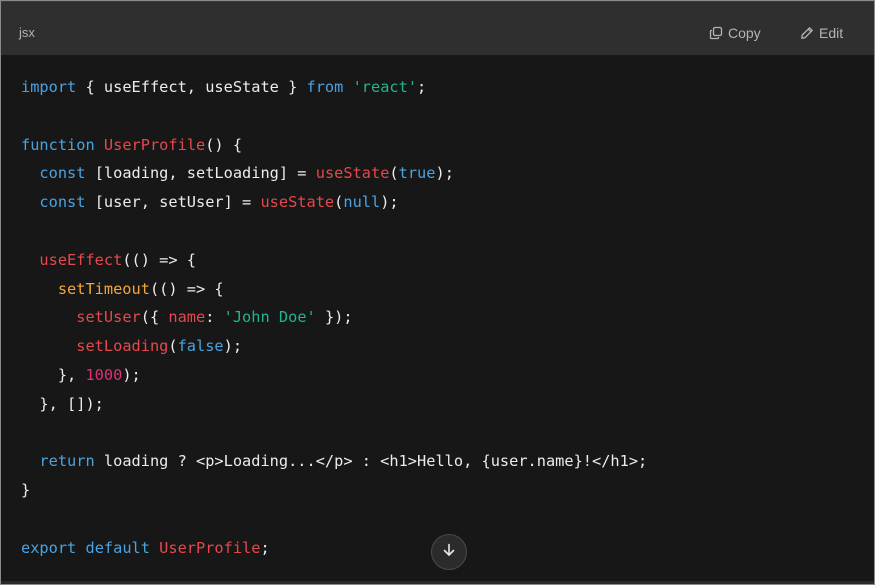 This screenshot has height=585, width=875. Describe the element at coordinates (334, 404) in the screenshot. I see `code-line: }, []);` at that location.